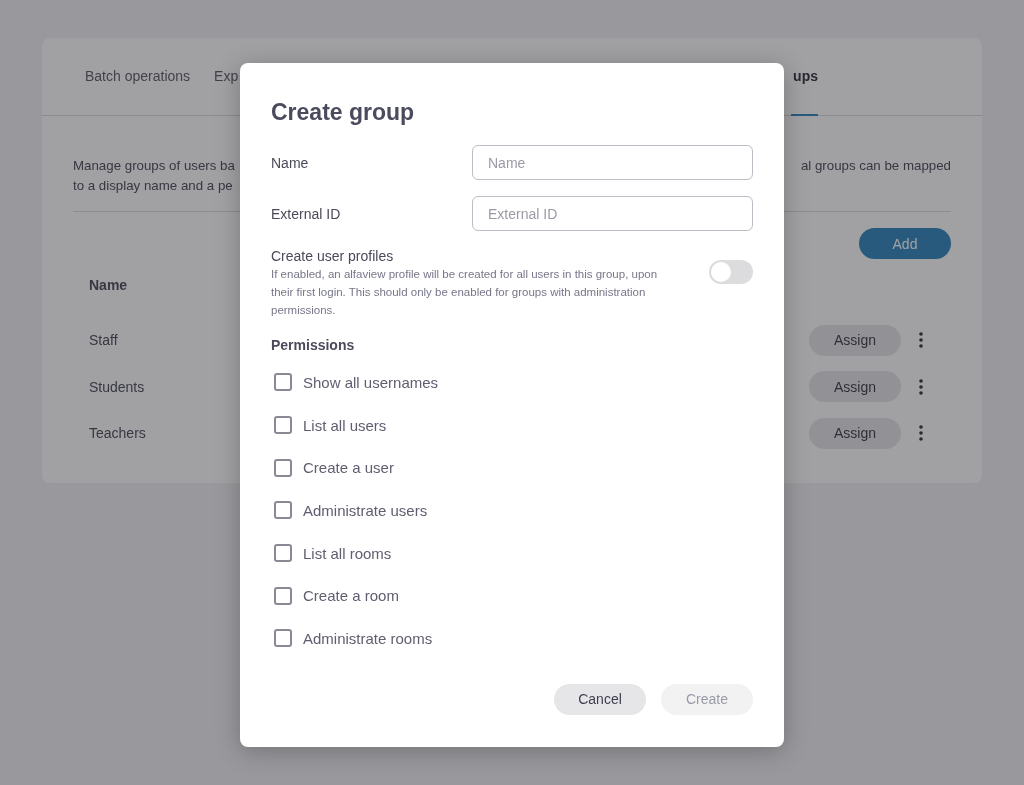  Describe the element at coordinates (905, 243) in the screenshot. I see `add-button: Add` at that location.